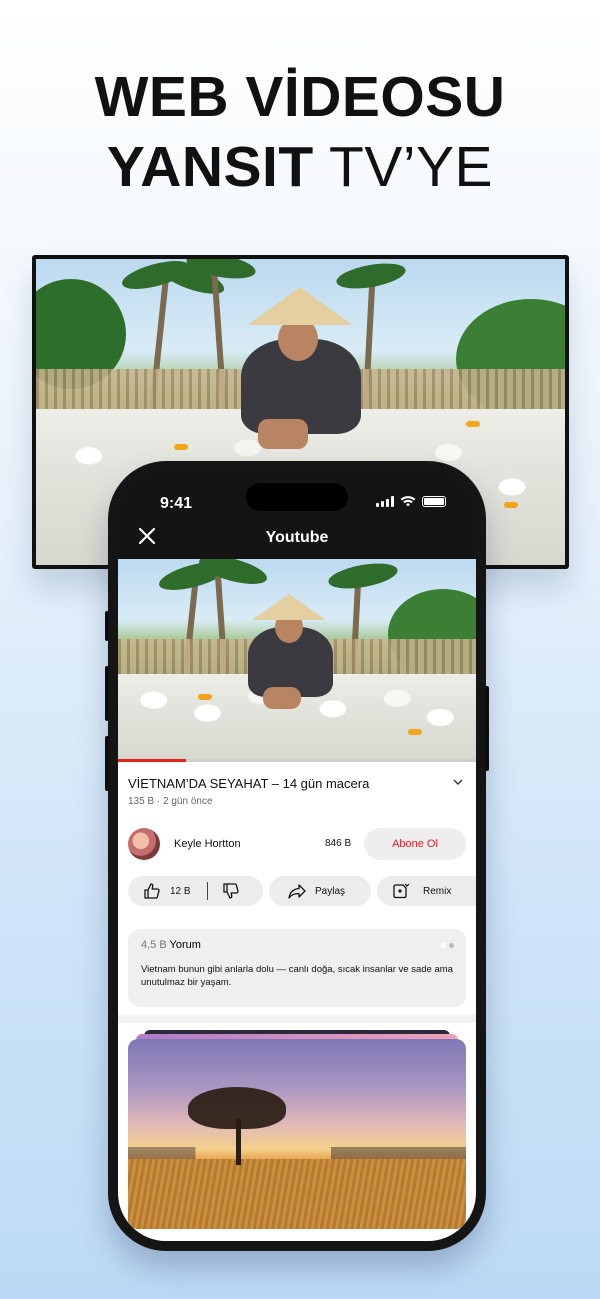 This screenshot has height=1299, width=600. I want to click on comments-header: 4,5 B Yorum, so click(171, 945).